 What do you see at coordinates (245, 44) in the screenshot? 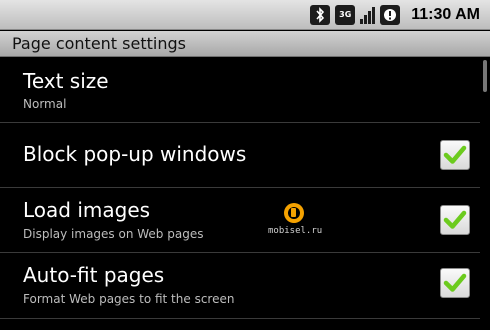
I see `title-bar: Page content settings` at bounding box center [245, 44].